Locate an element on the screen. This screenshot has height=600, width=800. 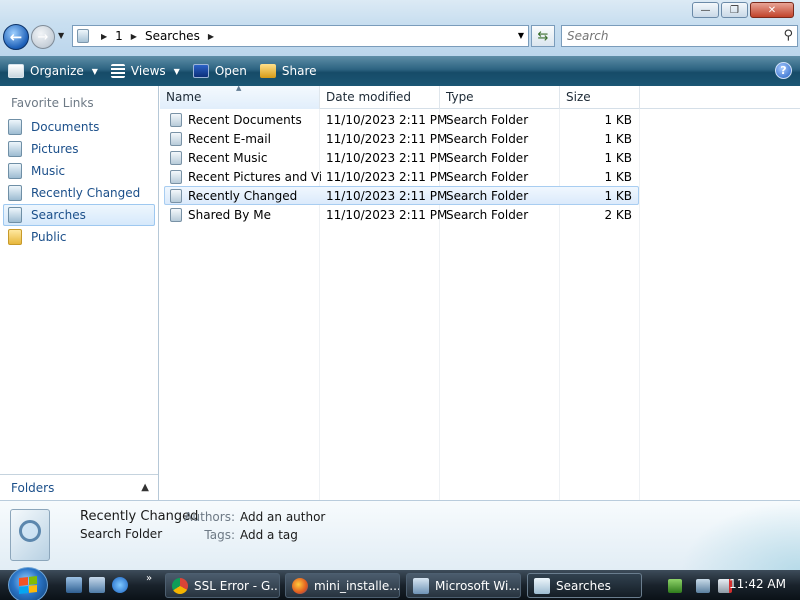
show-desktop-icon is located at coordinates (74, 585).